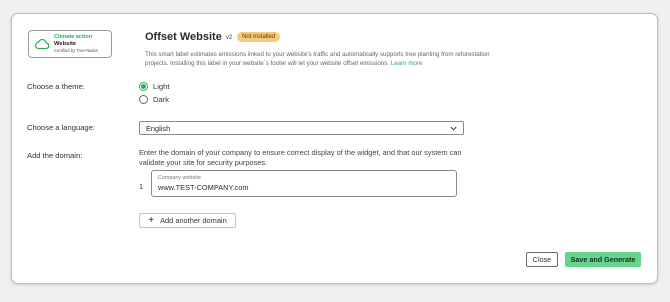  I want to click on theme-label: Choose a theme:, so click(56, 86).